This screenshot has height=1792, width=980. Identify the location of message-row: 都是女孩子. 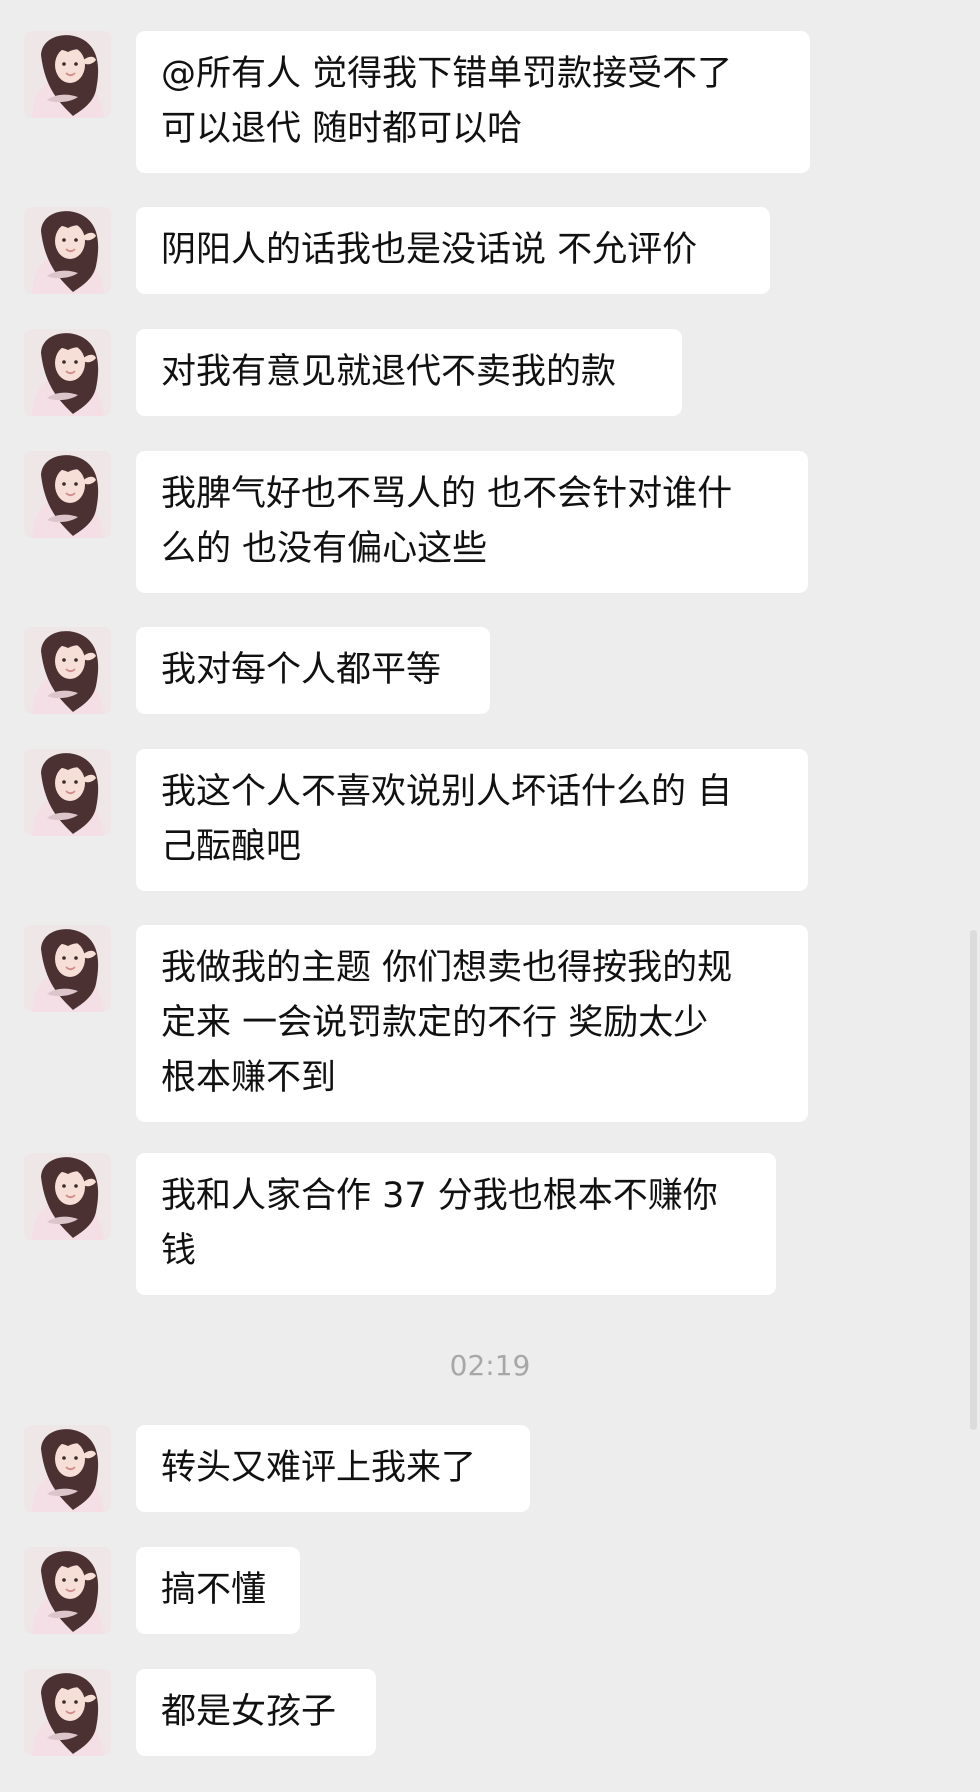
(502, 1712).